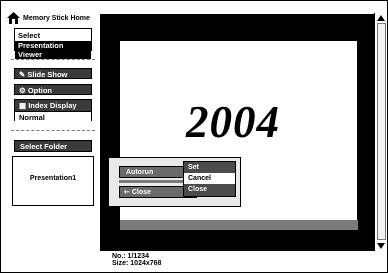 The height and width of the screenshot is (273, 388). What do you see at coordinates (209, 189) in the screenshot?
I see `submenu-close: Close` at bounding box center [209, 189].